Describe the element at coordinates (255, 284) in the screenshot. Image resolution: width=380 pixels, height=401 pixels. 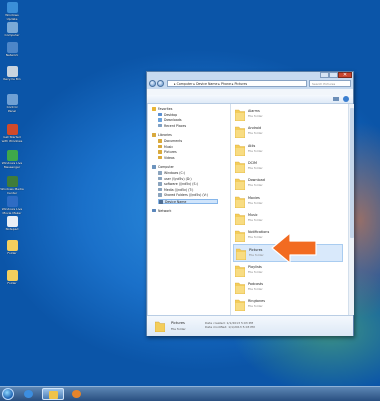
I see `folder-name: Podcasts` at that location.